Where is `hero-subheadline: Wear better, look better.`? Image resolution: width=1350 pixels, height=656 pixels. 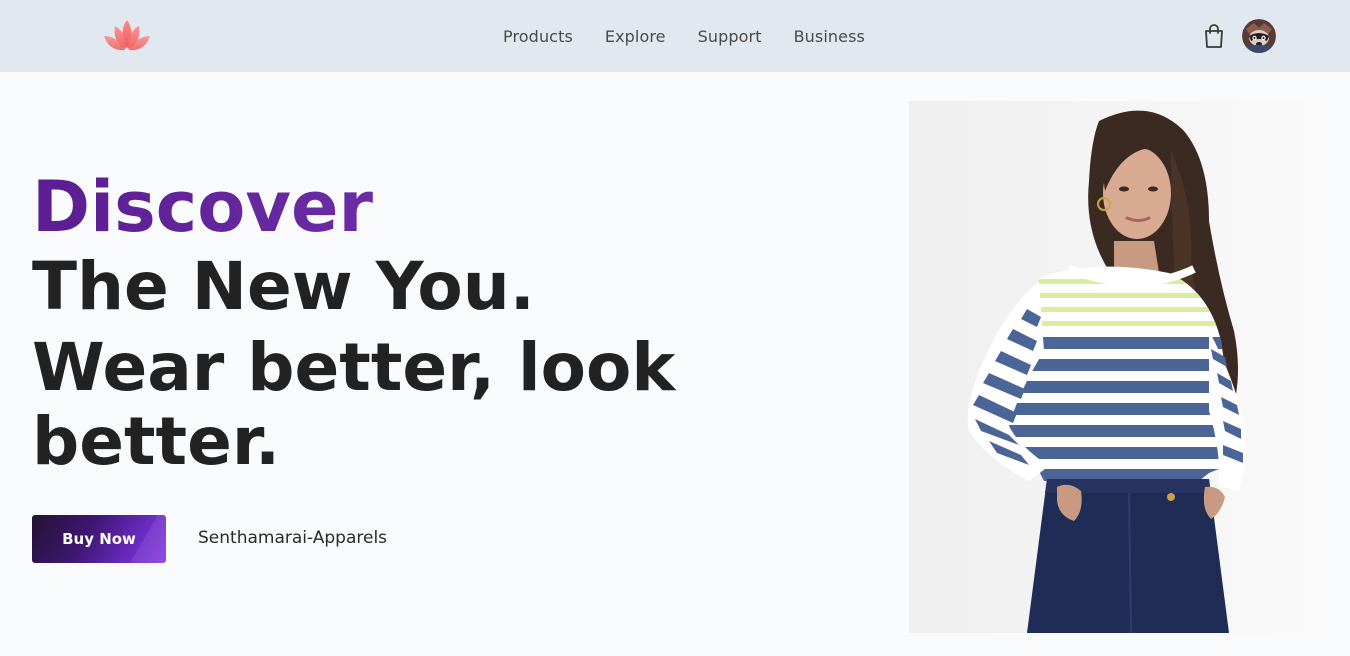 hero-subheadline: Wear better, look better. is located at coordinates (354, 404).